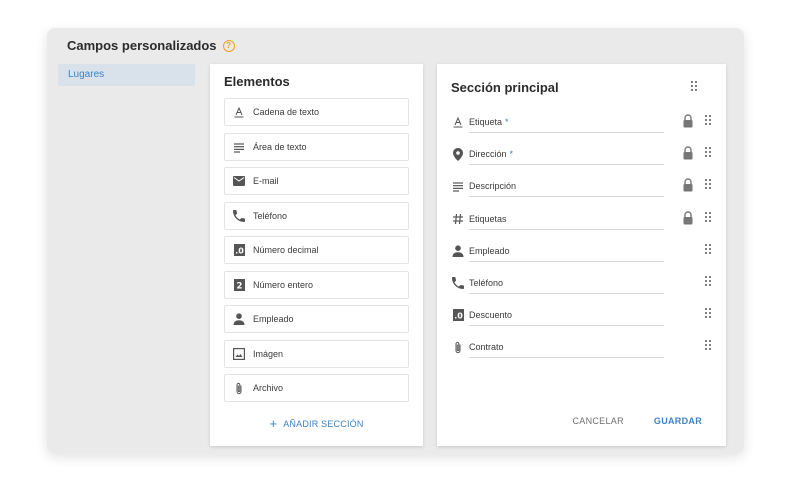 This screenshot has width=800, height=500. I want to click on field-label: Etiqueta *, so click(566, 121).